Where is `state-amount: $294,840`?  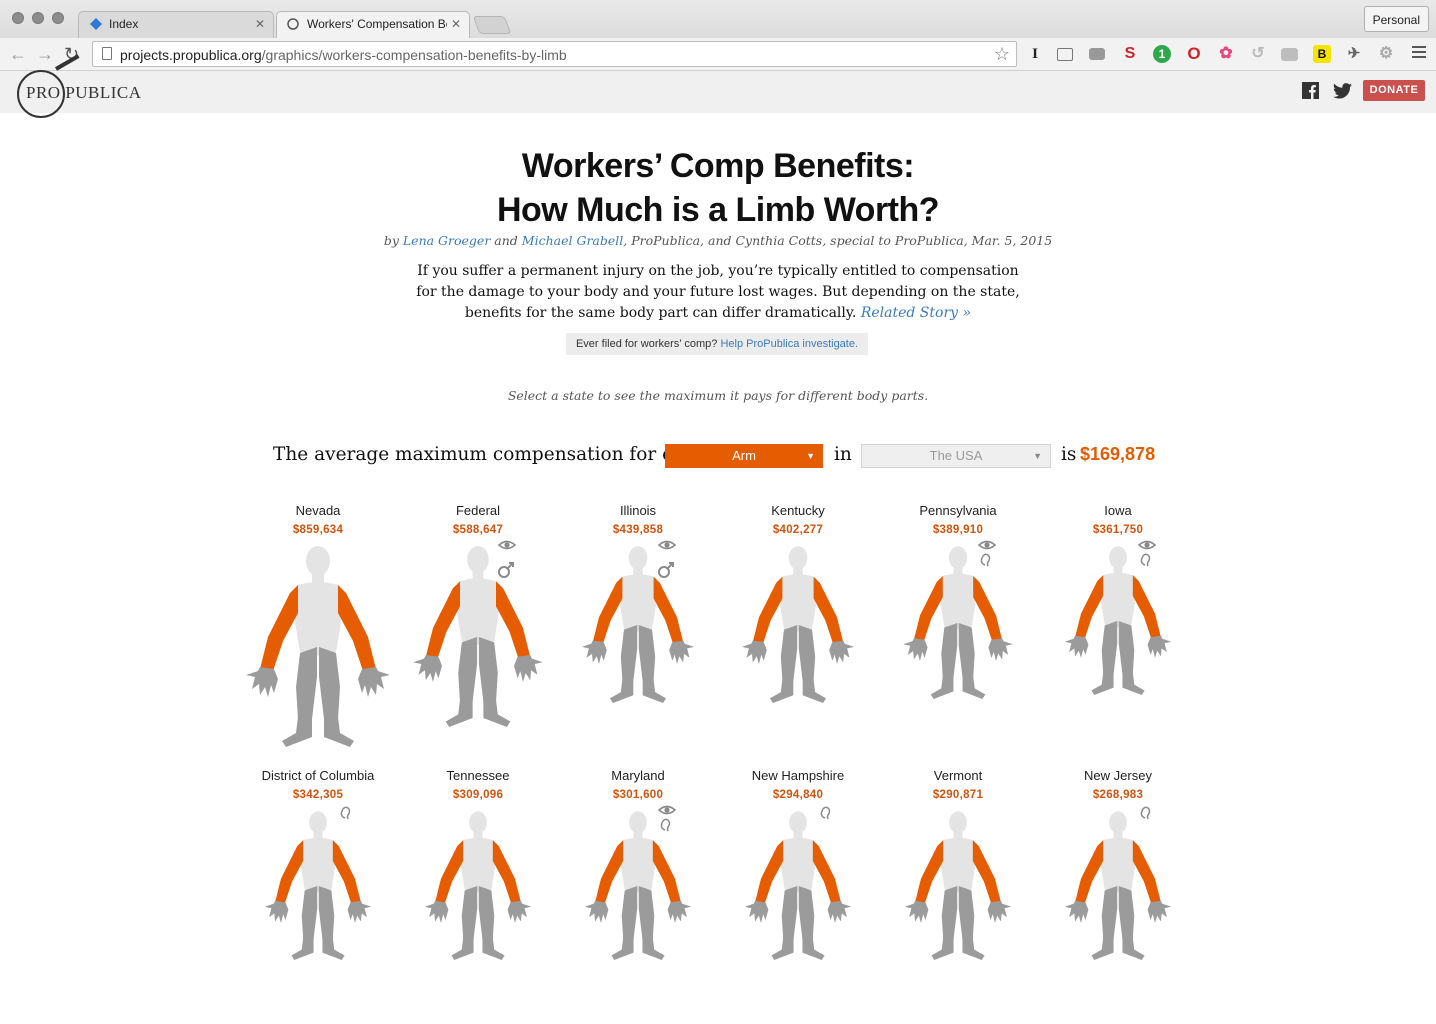 state-amount: $294,840 is located at coordinates (798, 795).